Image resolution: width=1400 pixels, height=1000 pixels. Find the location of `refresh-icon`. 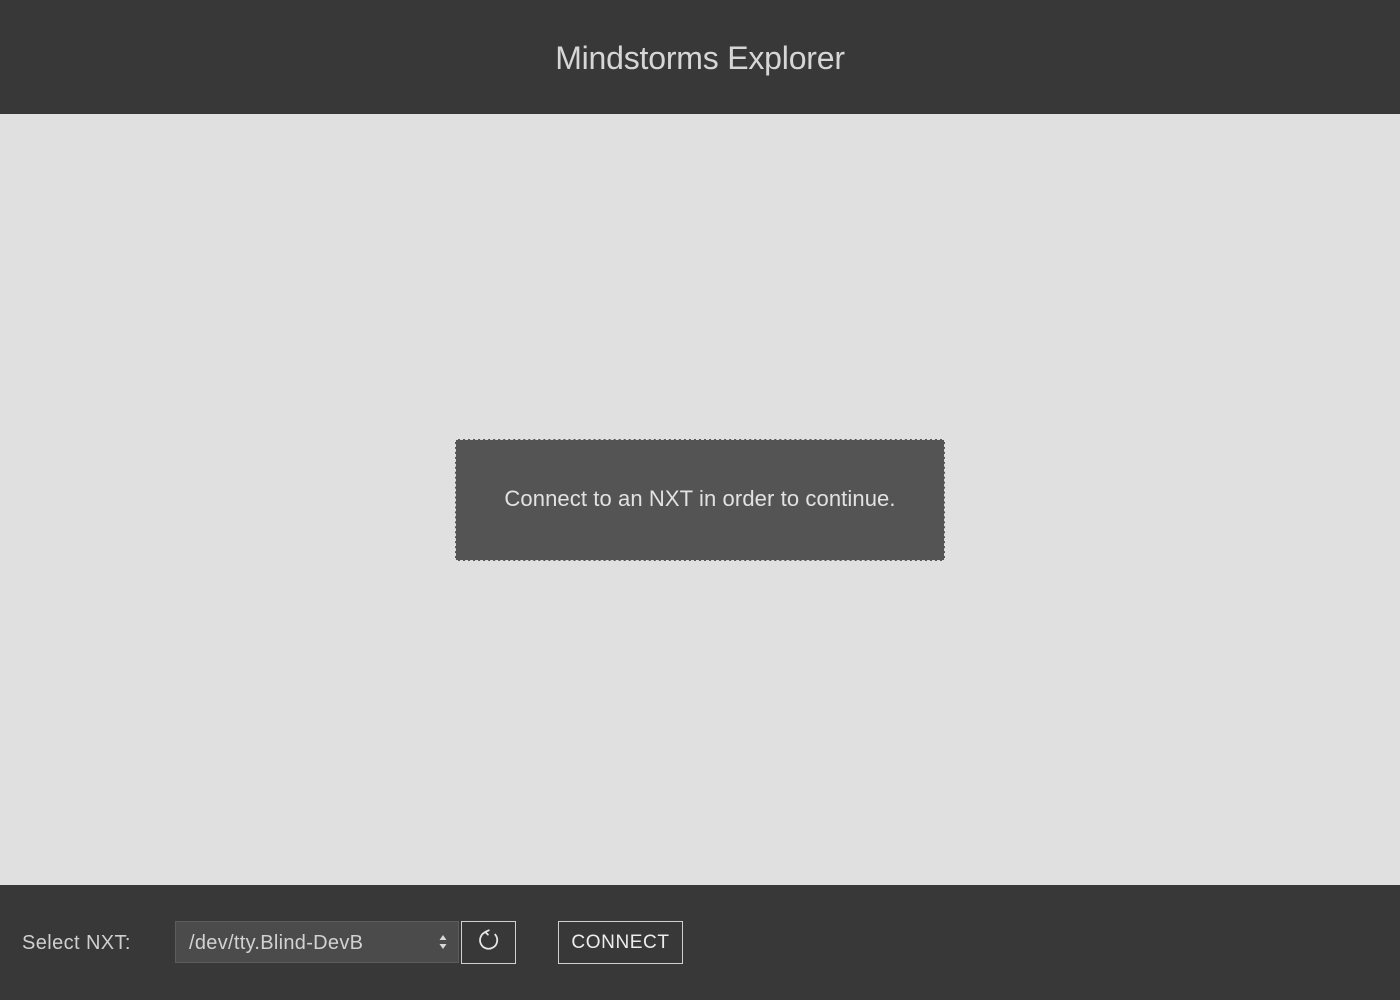

refresh-icon is located at coordinates (489, 942).